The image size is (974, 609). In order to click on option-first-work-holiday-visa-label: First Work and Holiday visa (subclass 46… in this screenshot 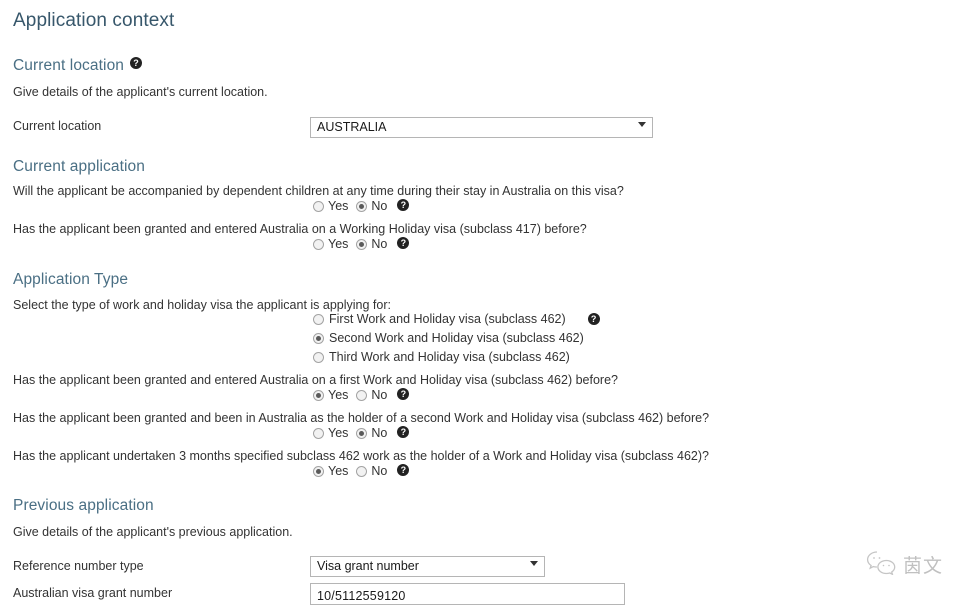, I will do `click(447, 319)`.